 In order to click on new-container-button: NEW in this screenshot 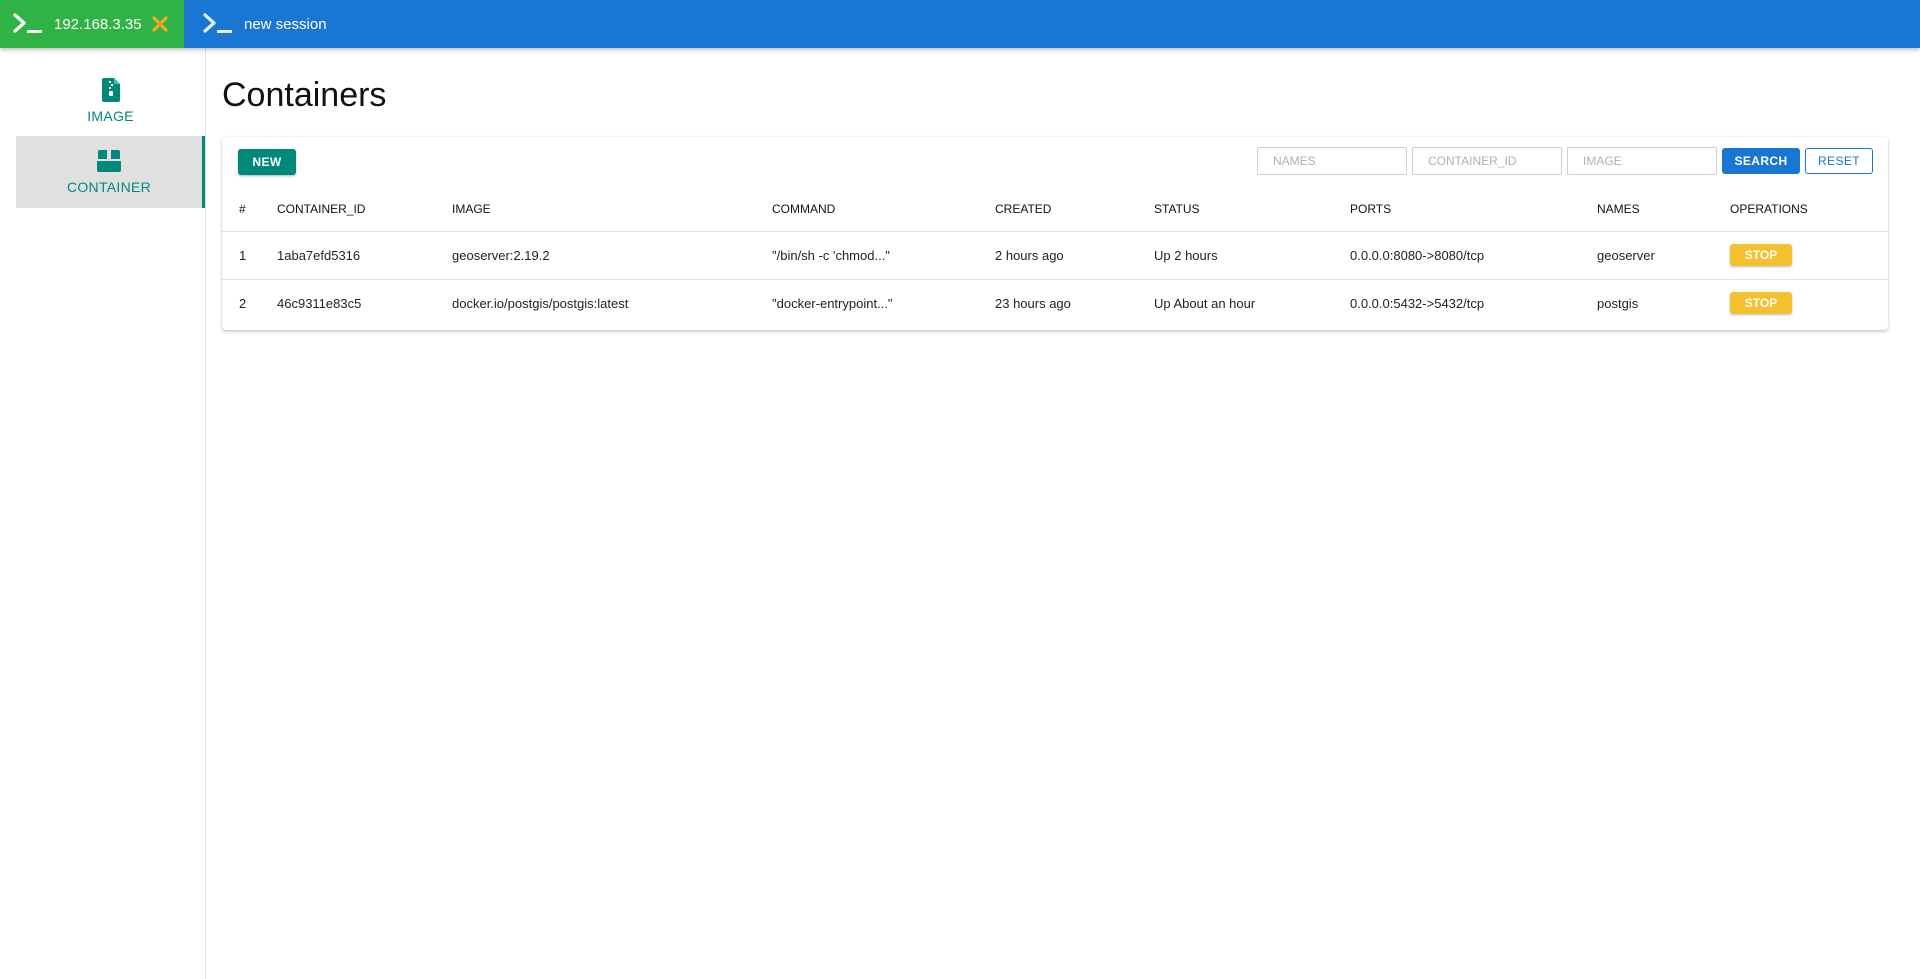, I will do `click(267, 162)`.